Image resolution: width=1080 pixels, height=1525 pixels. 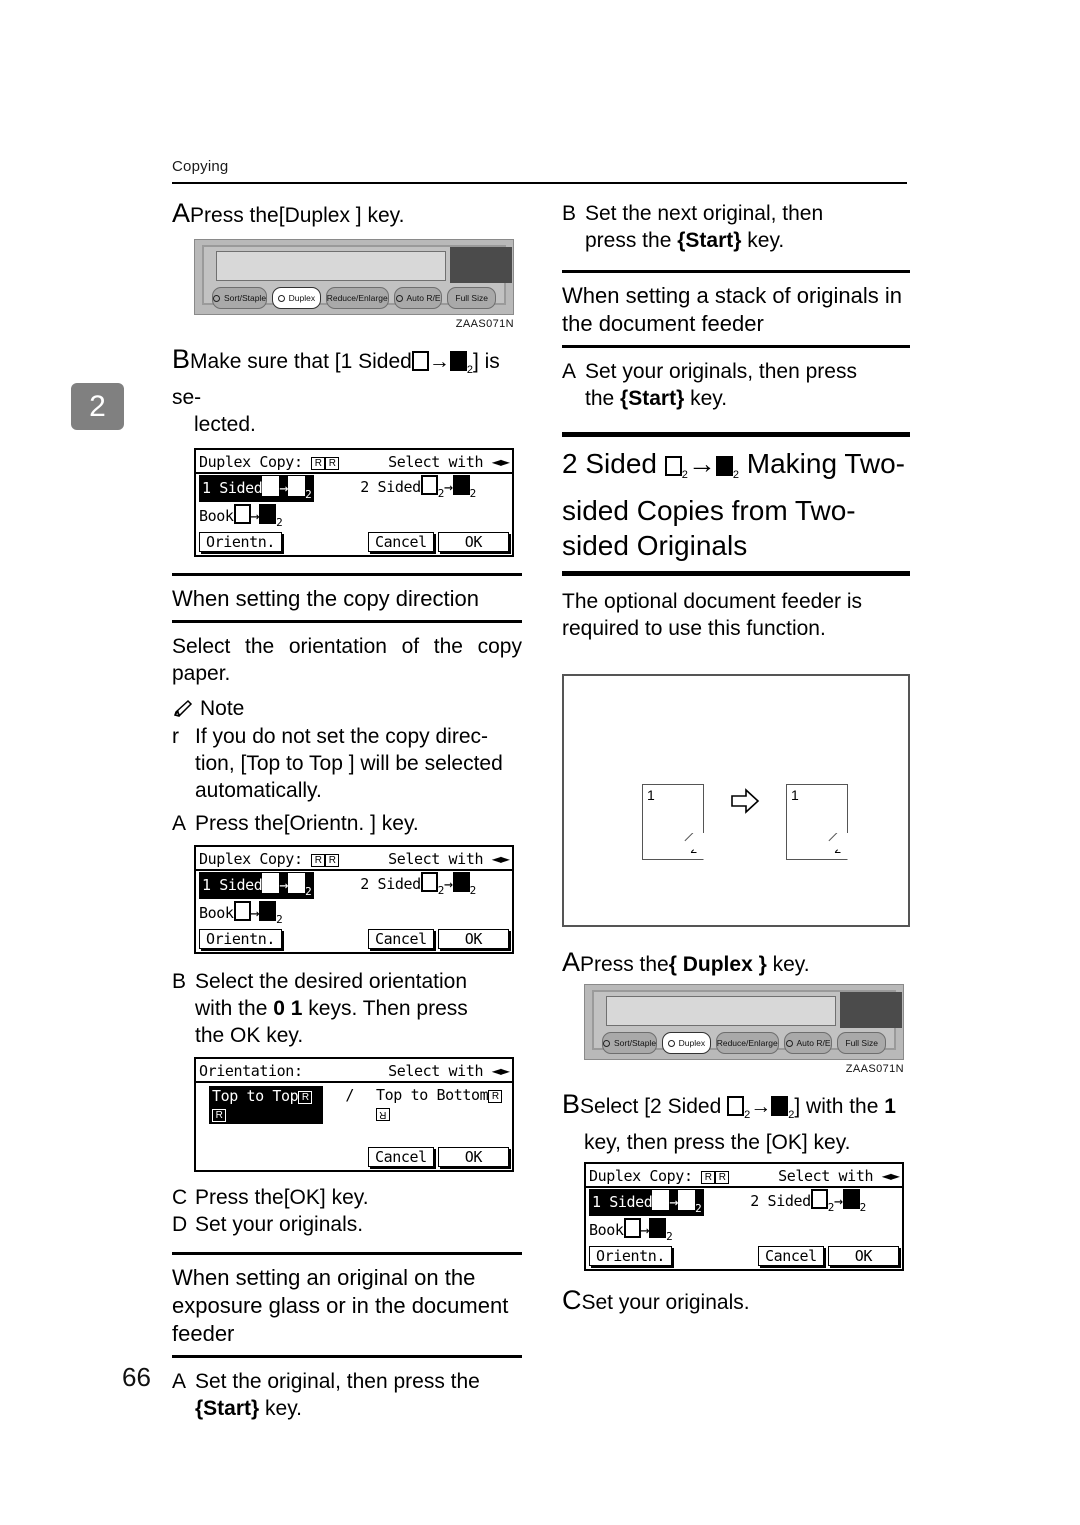 What do you see at coordinates (266, 1105) in the screenshot?
I see `lcd-option-top-to-top: Top to Top RR` at bounding box center [266, 1105].